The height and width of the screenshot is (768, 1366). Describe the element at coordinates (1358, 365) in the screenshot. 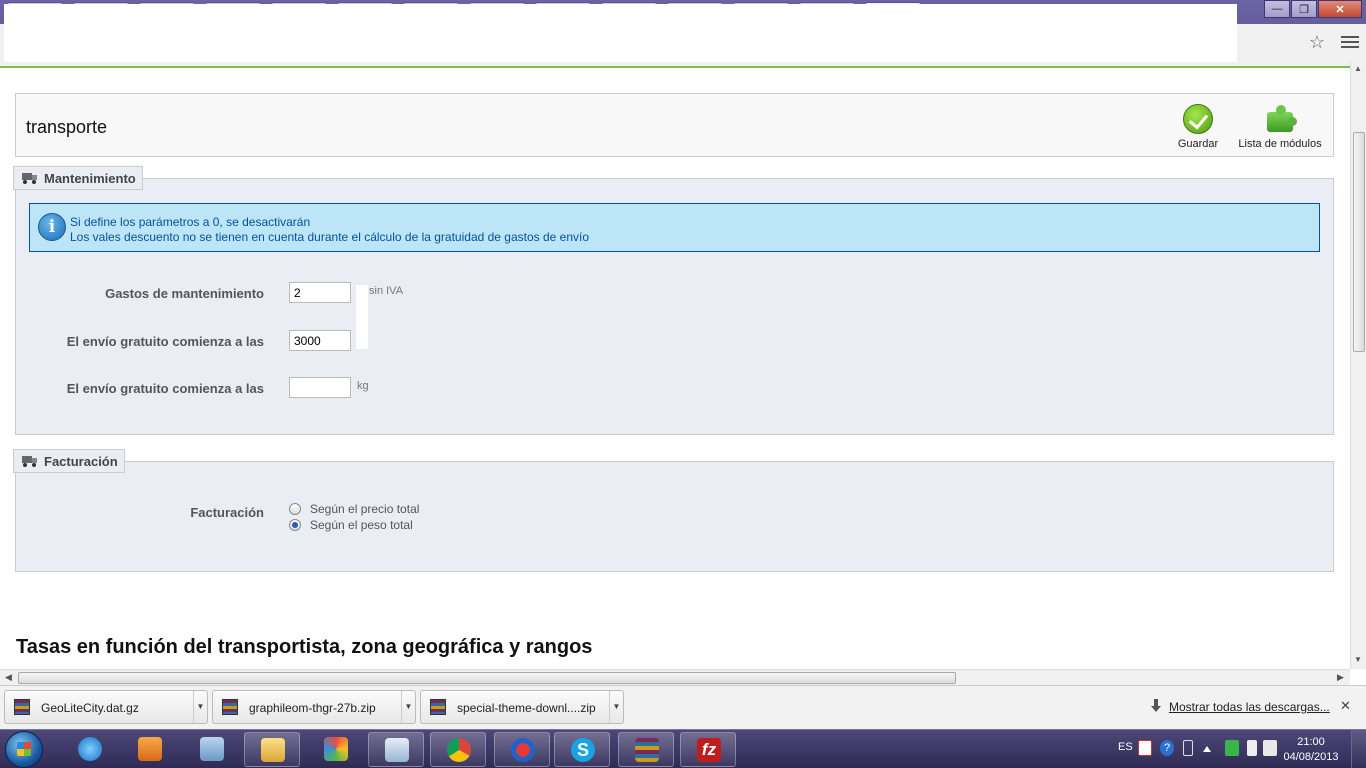

I see `vertical-scrollbar: ▲ ▼` at that location.